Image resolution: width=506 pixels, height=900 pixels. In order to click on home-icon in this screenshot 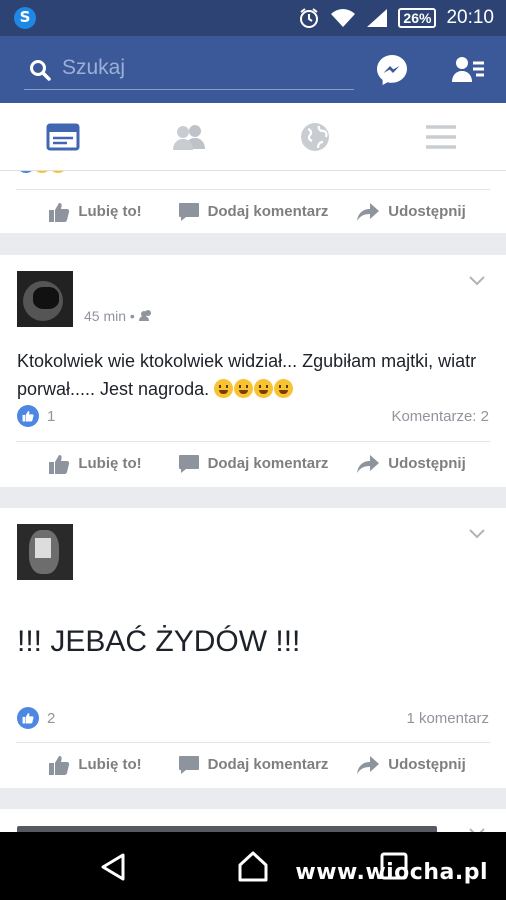, I will do `click(253, 867)`.